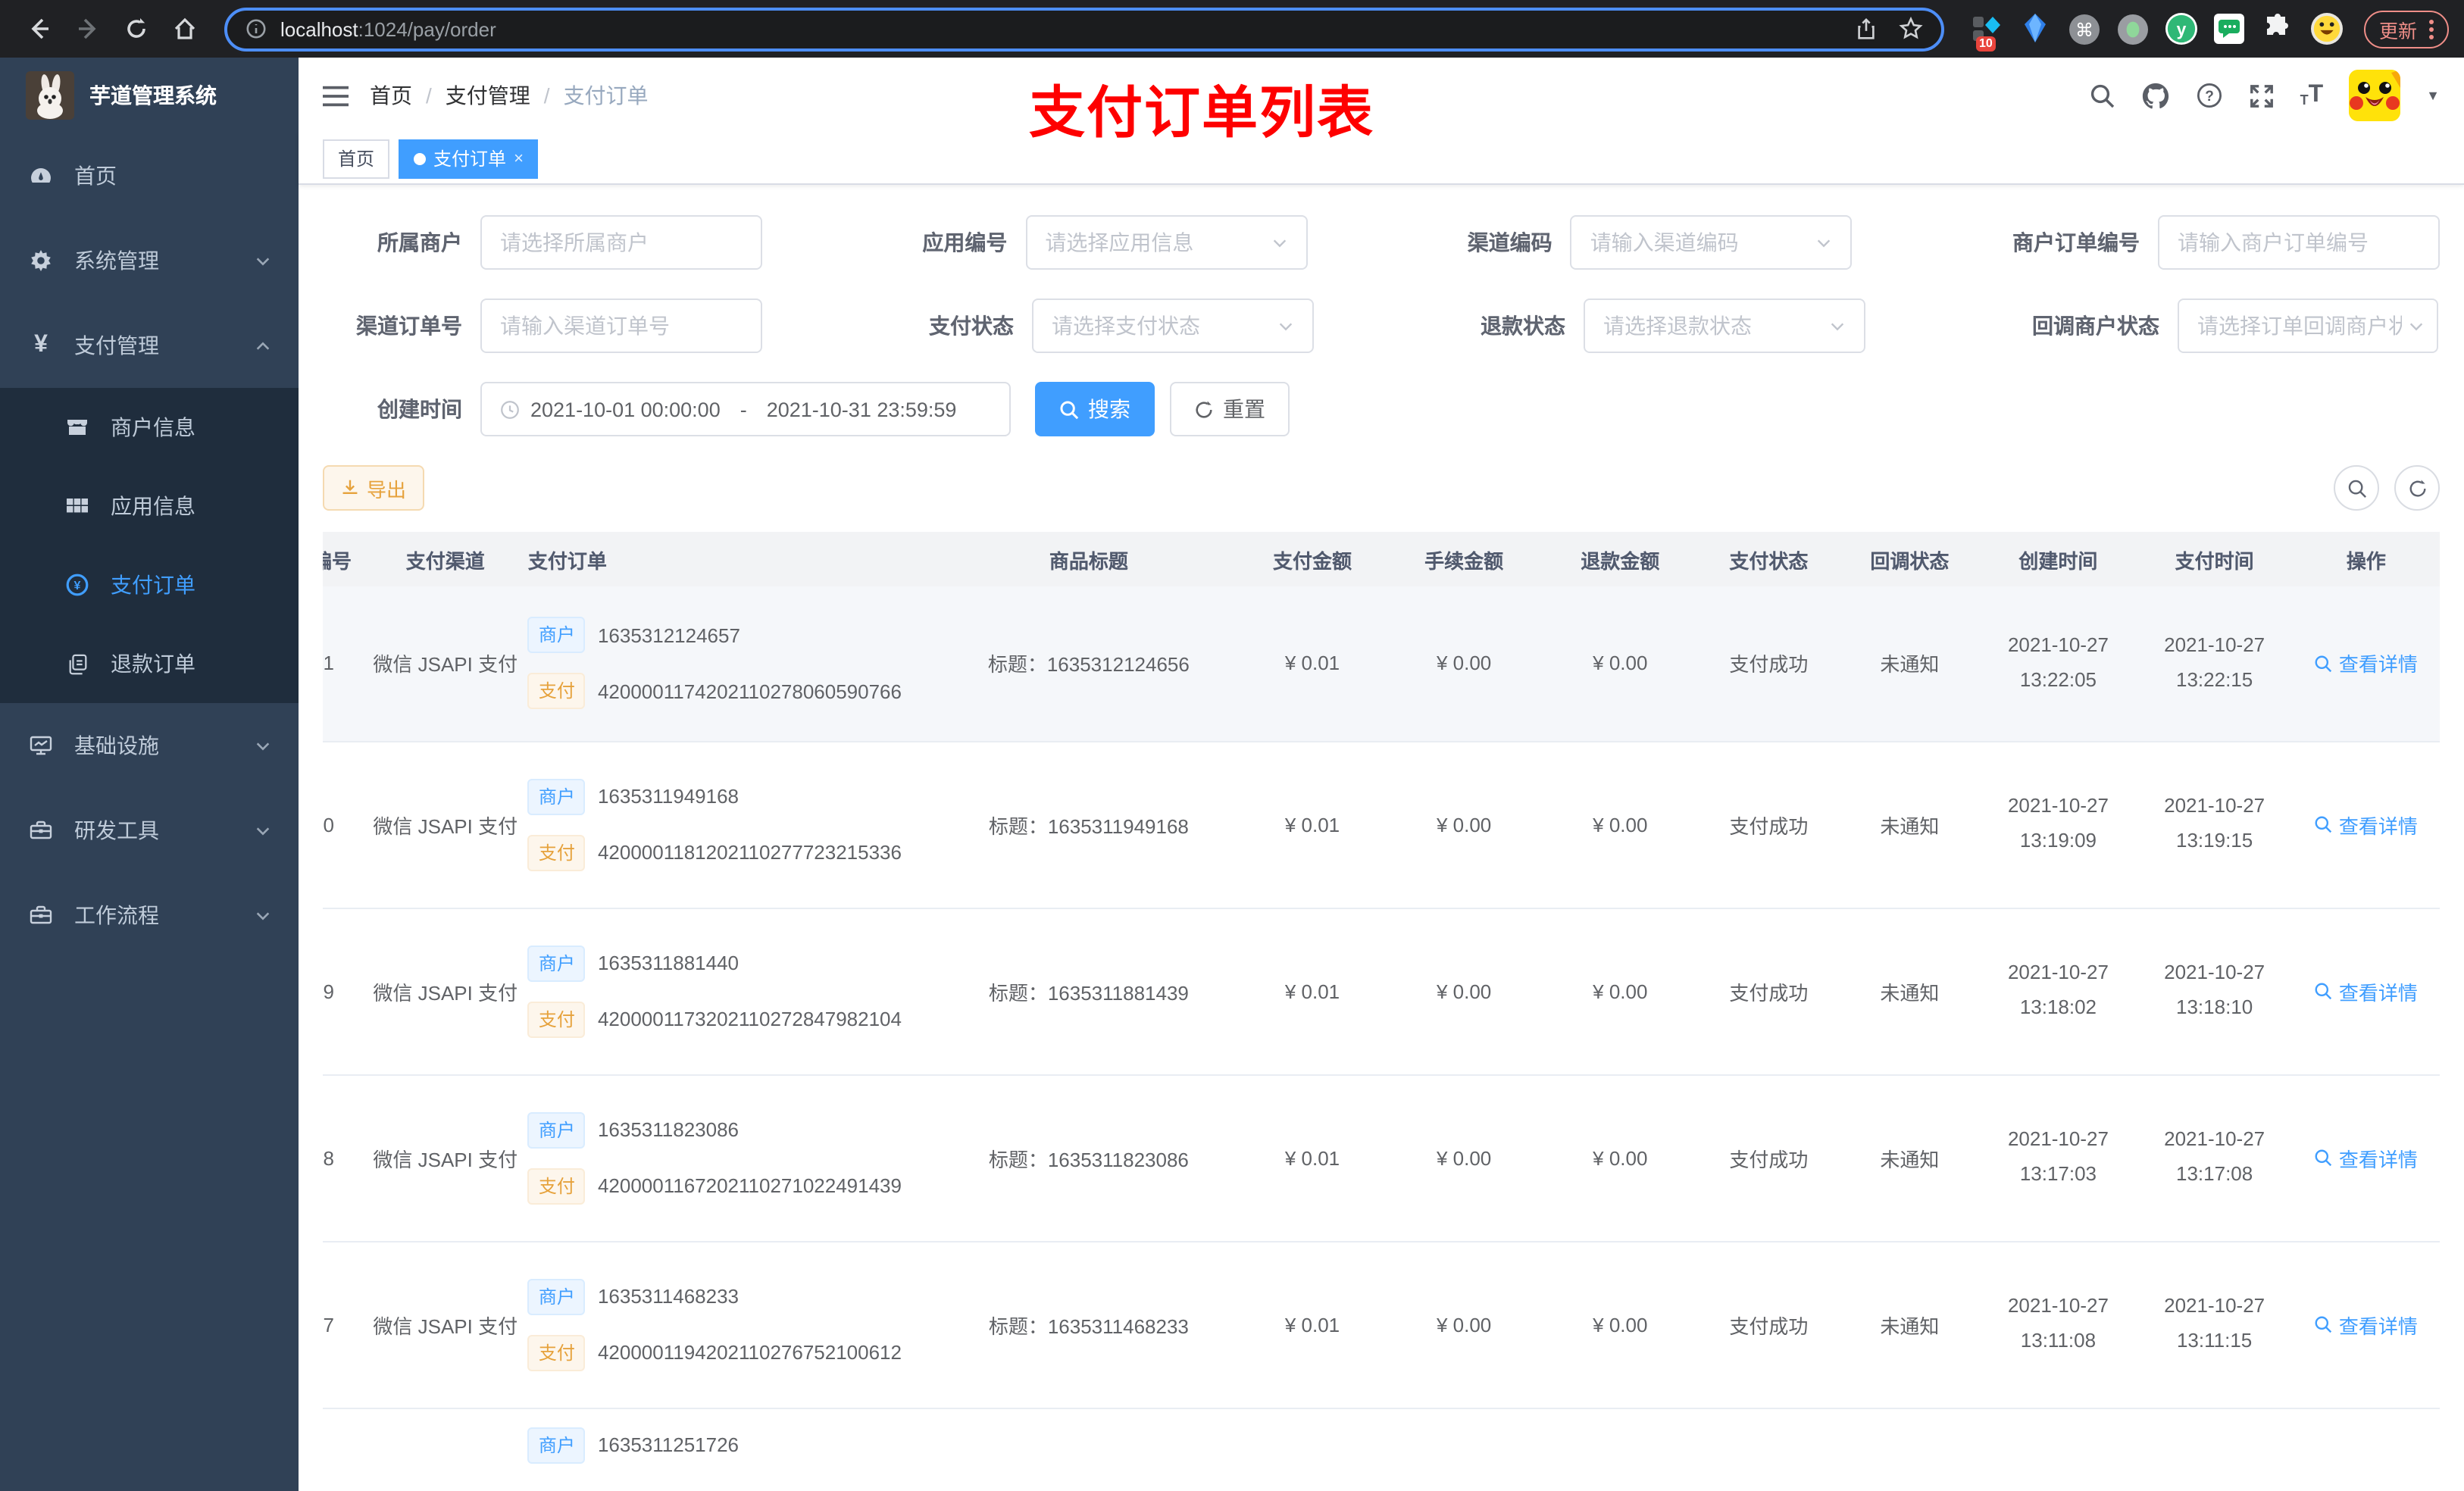 Image resolution: width=2464 pixels, height=1491 pixels. I want to click on filter-refund-status: 退款状态 请选择退款状态, so click(1645, 326).